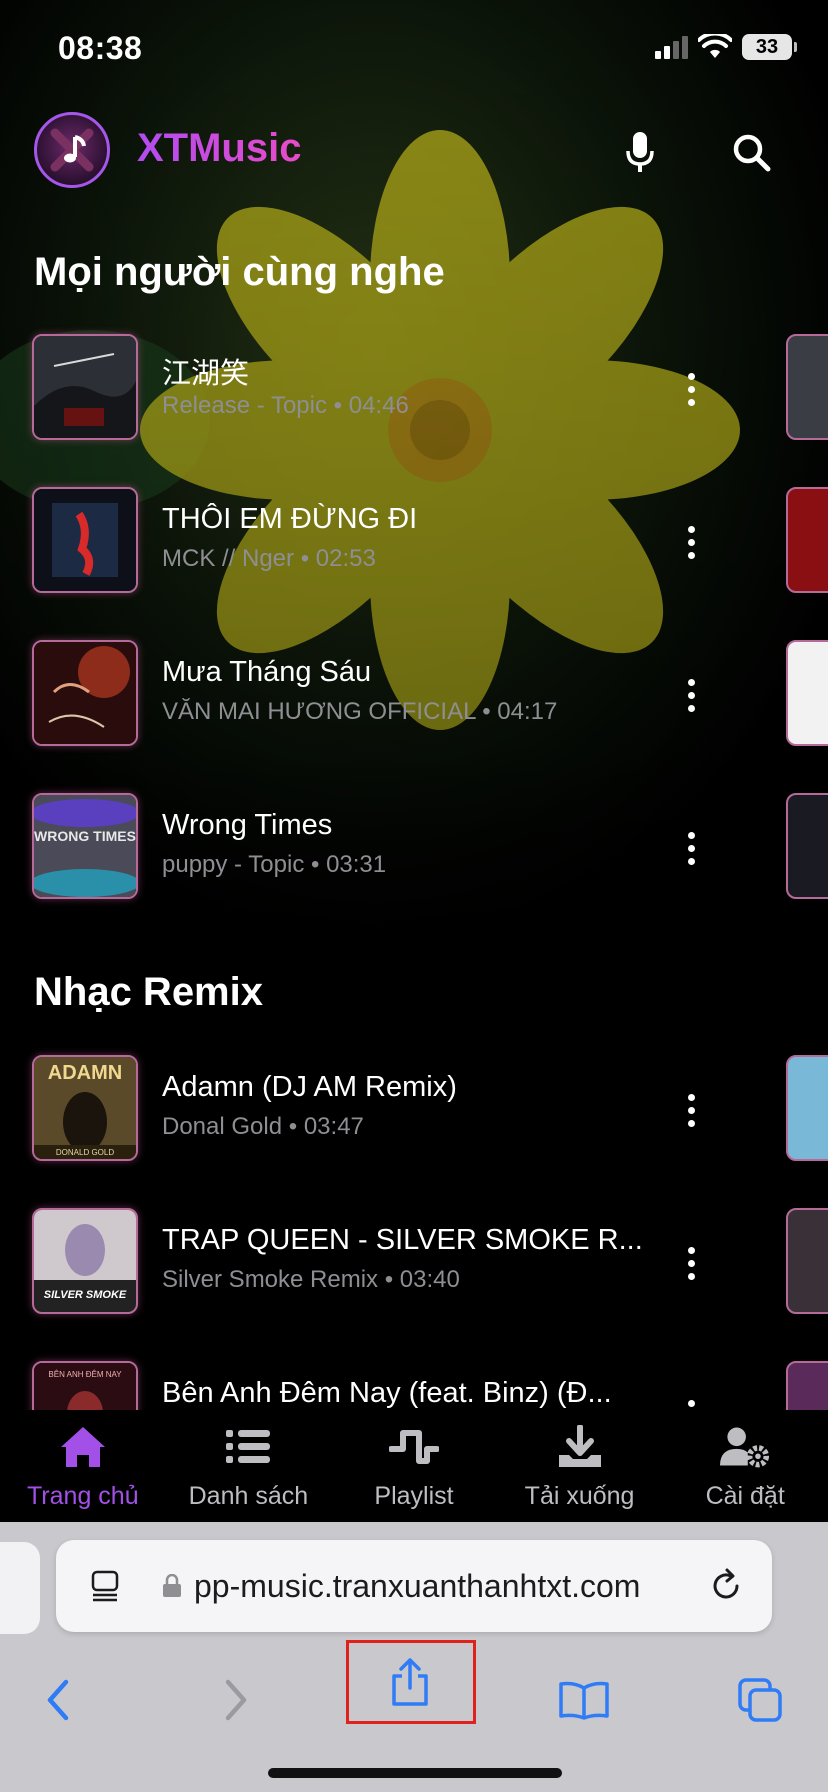 Image resolution: width=828 pixels, height=1792 pixels. I want to click on tab-home: Trang chủ, so click(83, 1466).